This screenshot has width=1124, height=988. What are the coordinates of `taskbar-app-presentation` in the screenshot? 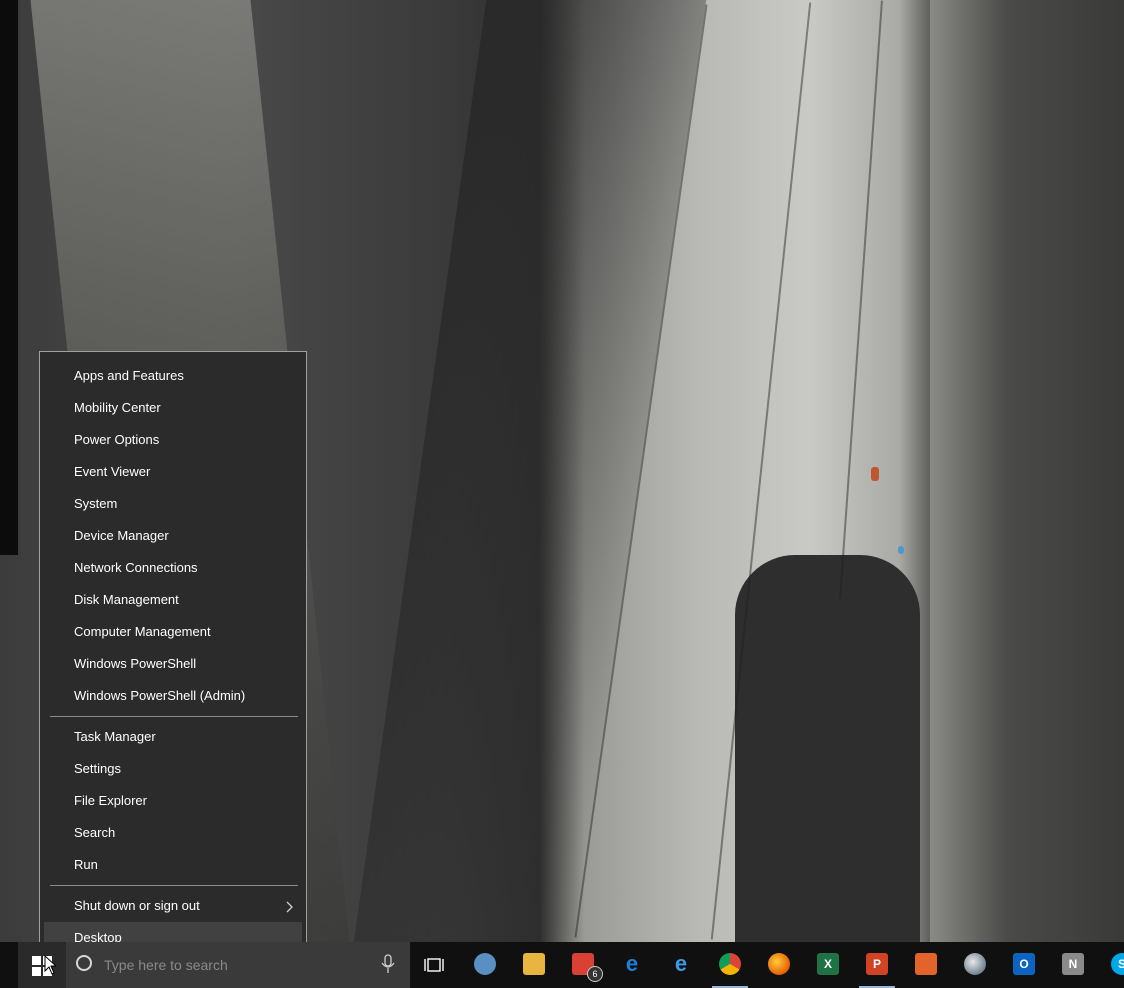 It's located at (926, 965).